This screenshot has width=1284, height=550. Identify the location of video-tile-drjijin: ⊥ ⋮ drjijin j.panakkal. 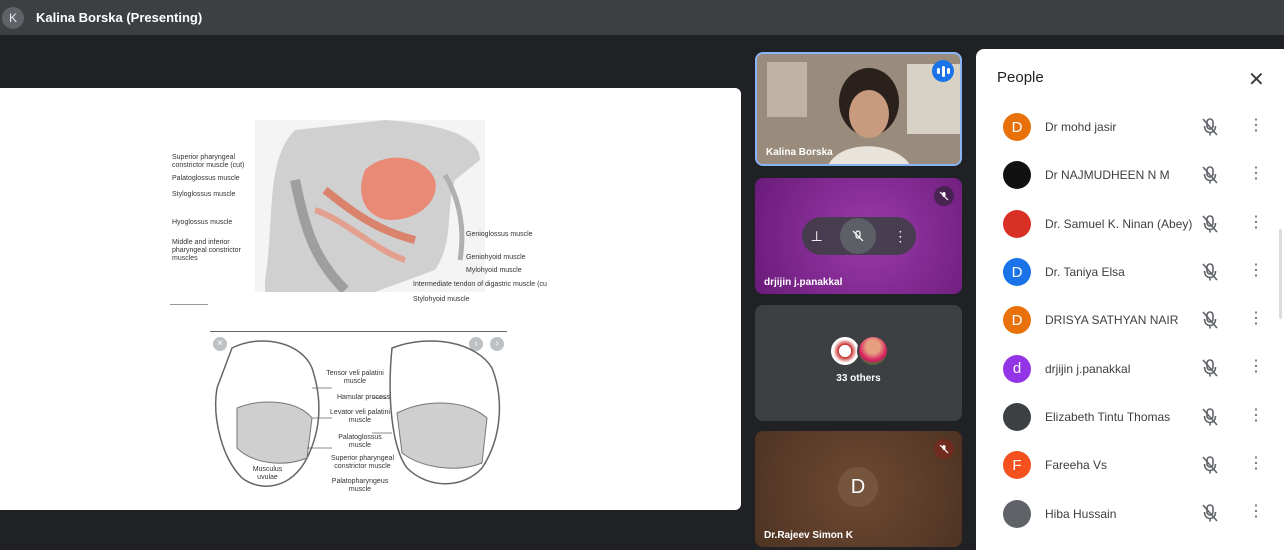
(858, 236).